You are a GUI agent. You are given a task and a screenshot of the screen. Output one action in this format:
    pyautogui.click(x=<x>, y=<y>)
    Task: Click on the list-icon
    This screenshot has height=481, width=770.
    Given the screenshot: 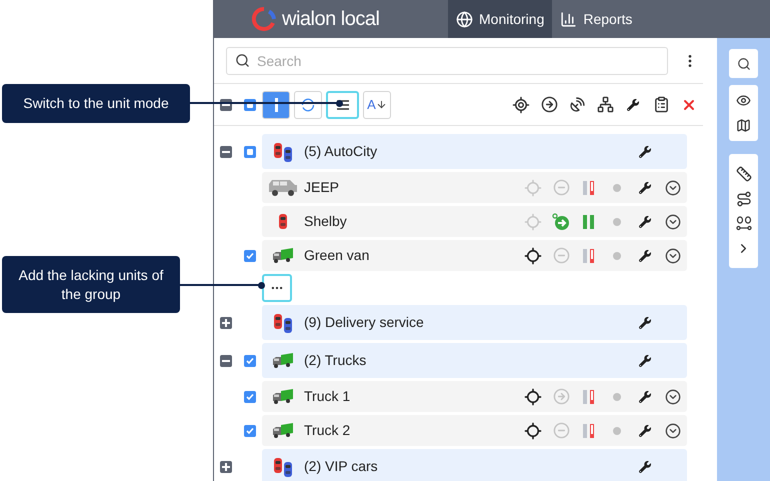 What is the action you would take?
    pyautogui.click(x=342, y=105)
    